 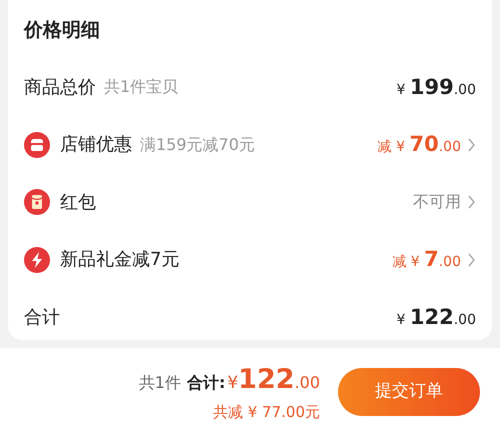 What do you see at coordinates (266, 412) in the screenshot?
I see `savings-text: 共减 ¥ 77.00元` at bounding box center [266, 412].